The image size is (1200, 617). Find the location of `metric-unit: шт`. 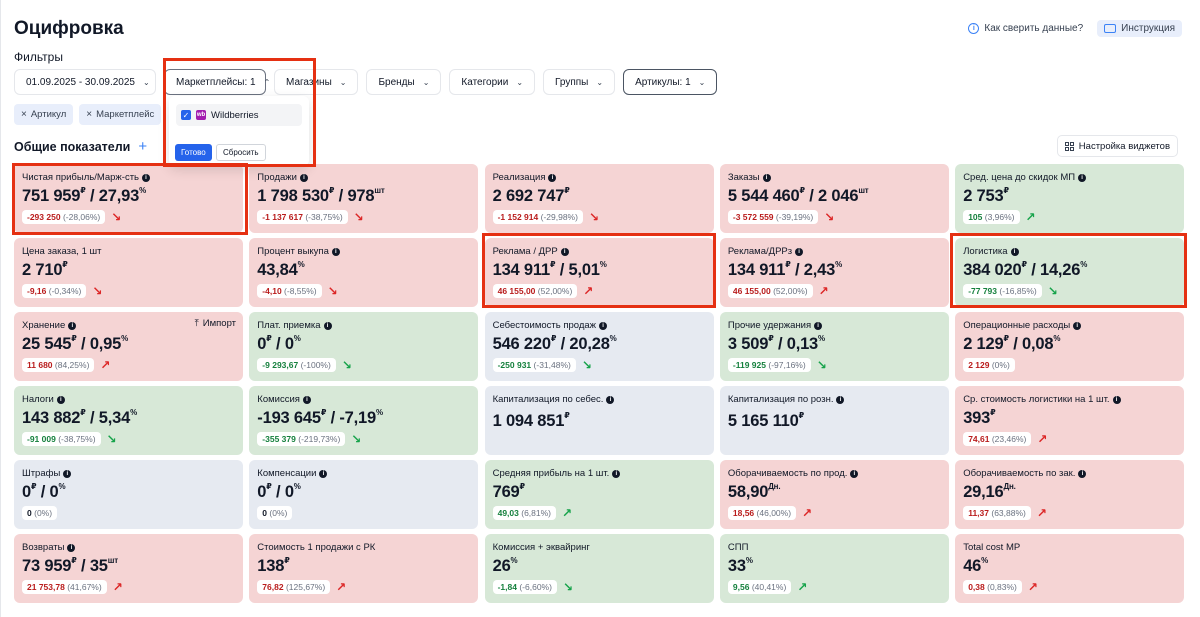

metric-unit: шт is located at coordinates (112, 560).